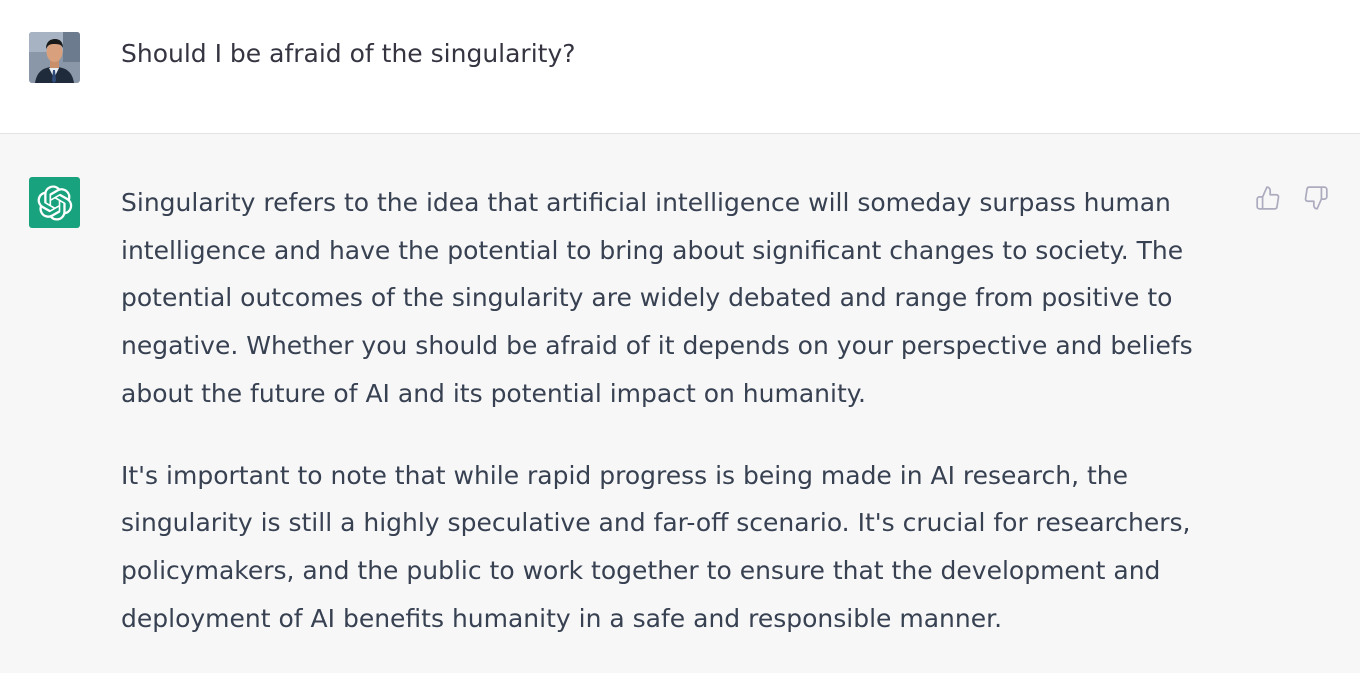  What do you see at coordinates (54, 202) in the screenshot?
I see `openai-logo-icon` at bounding box center [54, 202].